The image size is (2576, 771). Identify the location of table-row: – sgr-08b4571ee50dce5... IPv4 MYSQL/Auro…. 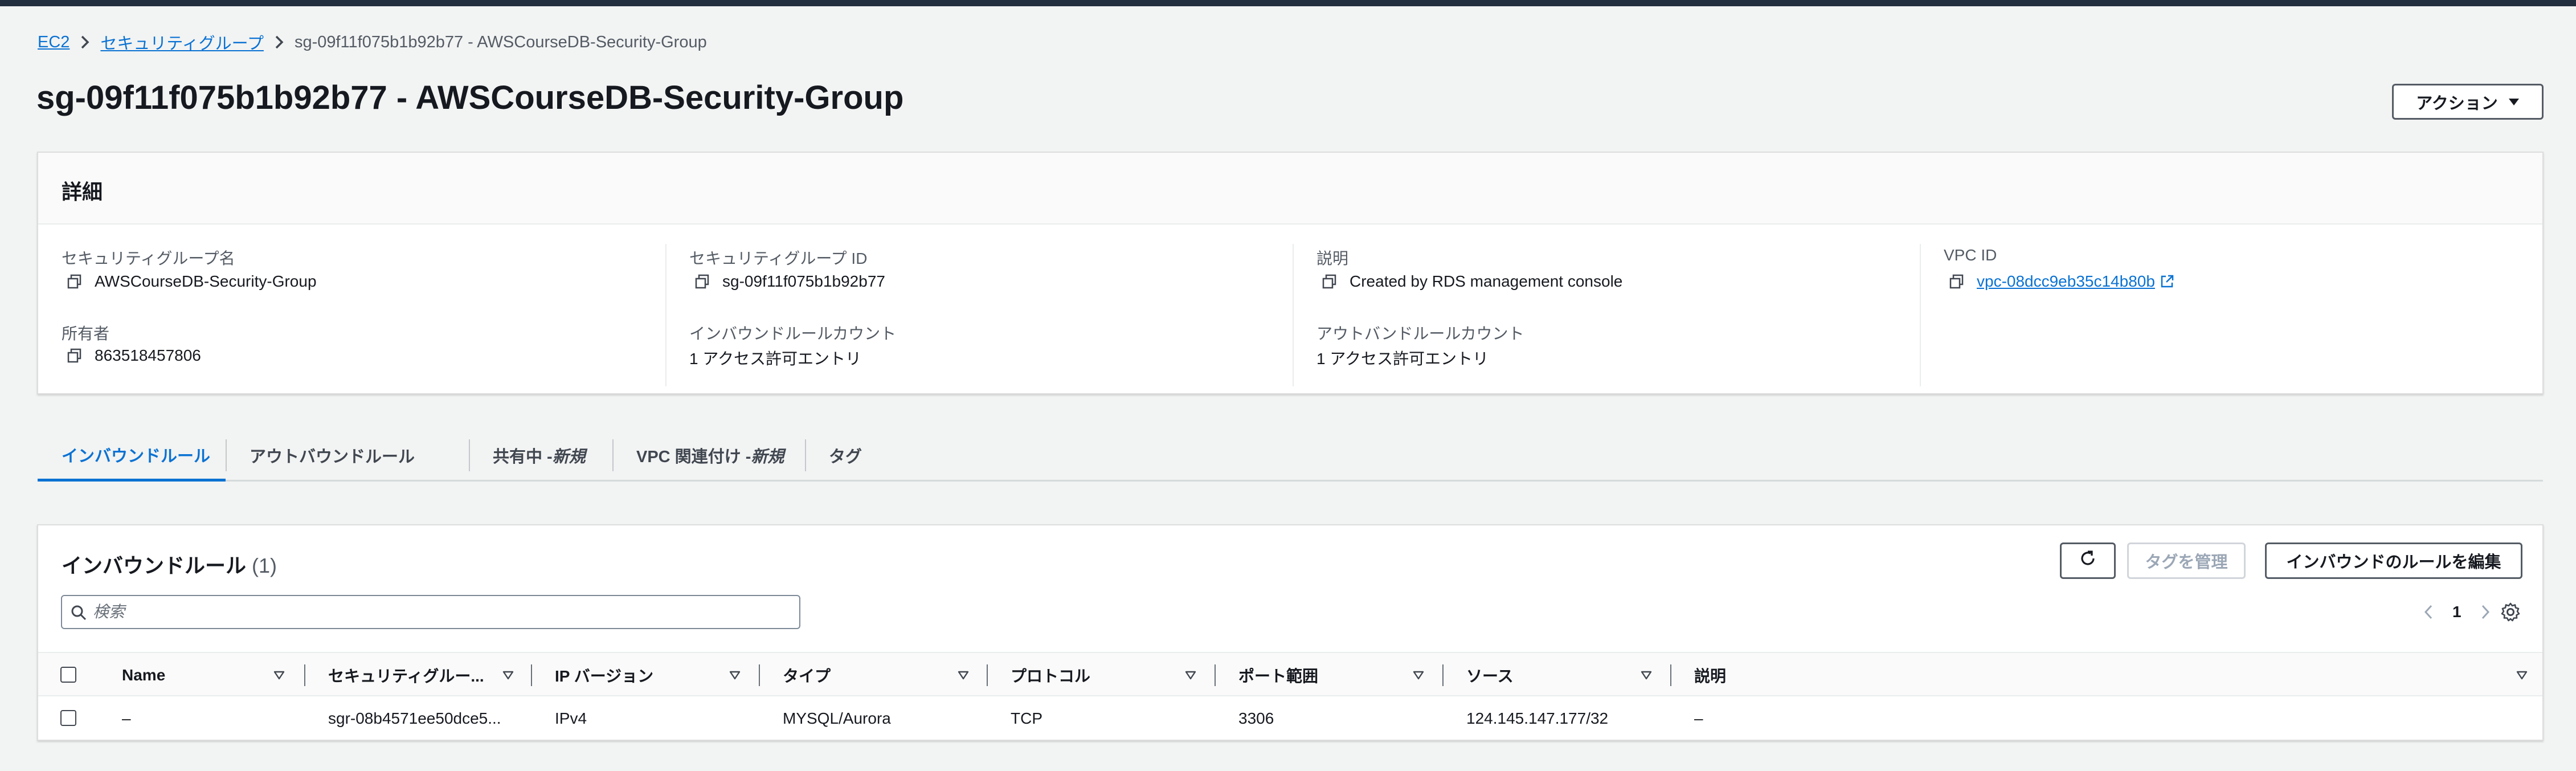
(1290, 718).